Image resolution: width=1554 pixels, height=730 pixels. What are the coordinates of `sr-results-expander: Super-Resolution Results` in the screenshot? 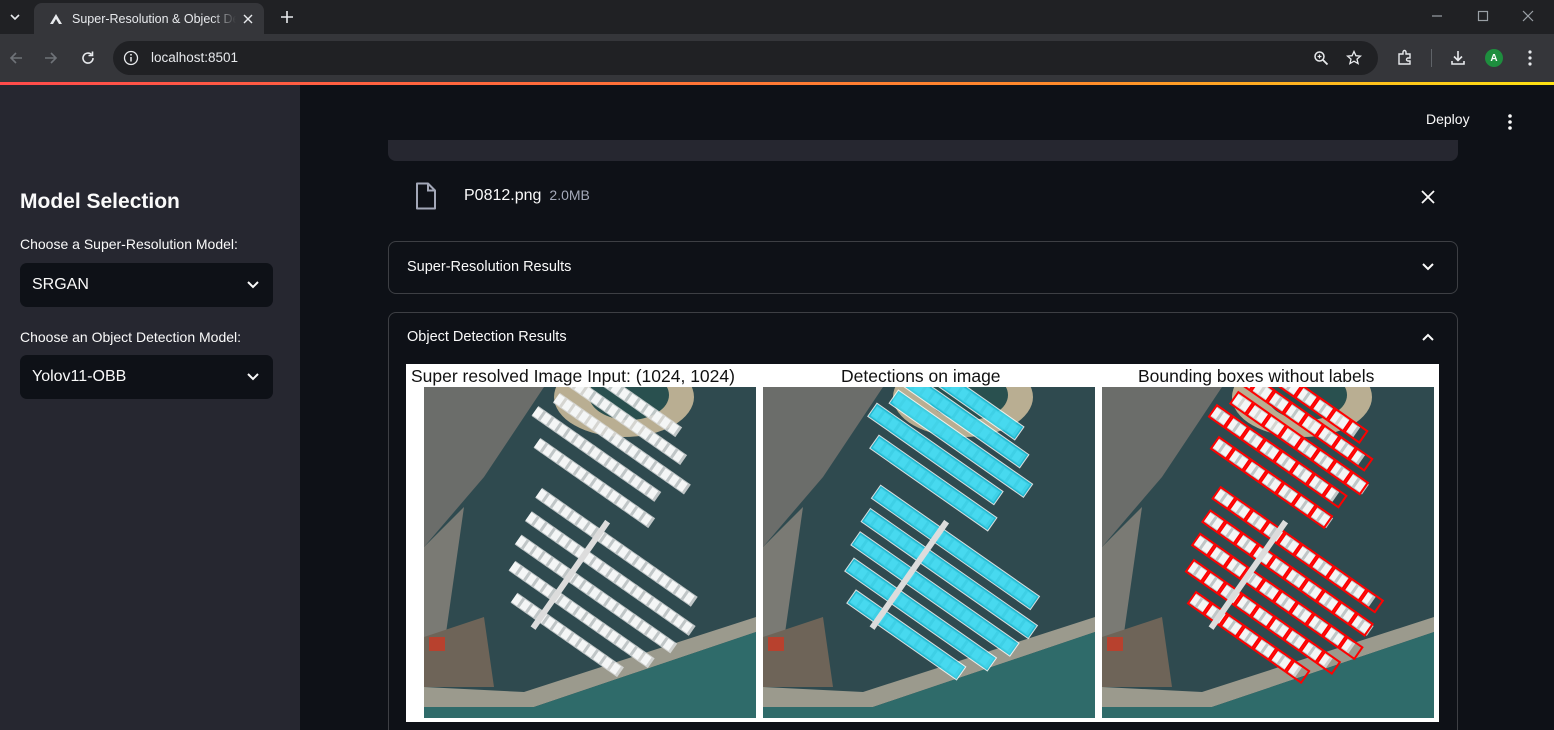 It's located at (923, 267).